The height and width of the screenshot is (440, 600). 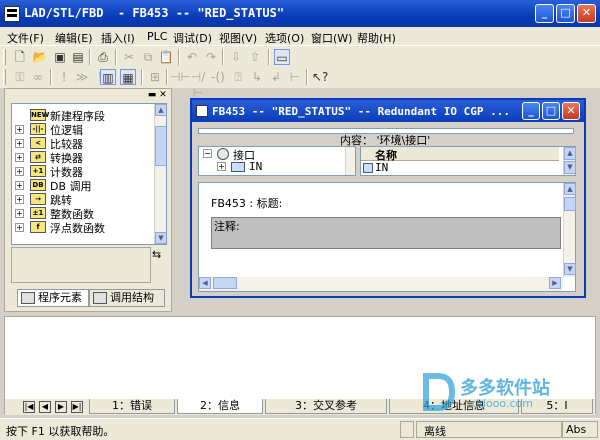 I want to click on block-minimize-button: _, so click(x=531, y=111).